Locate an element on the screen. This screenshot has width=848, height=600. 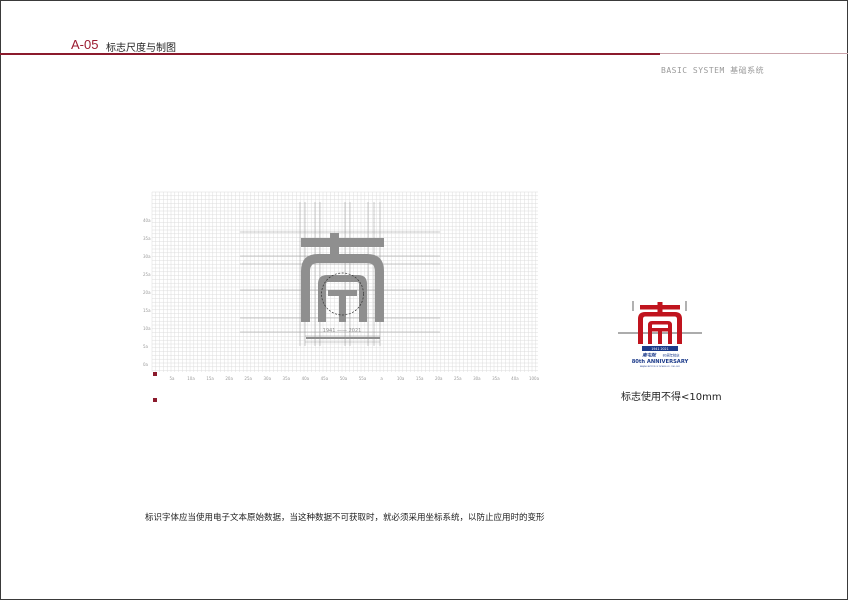
logo-anniversary-cn: 80周年校庆 is located at coordinates (672, 355).